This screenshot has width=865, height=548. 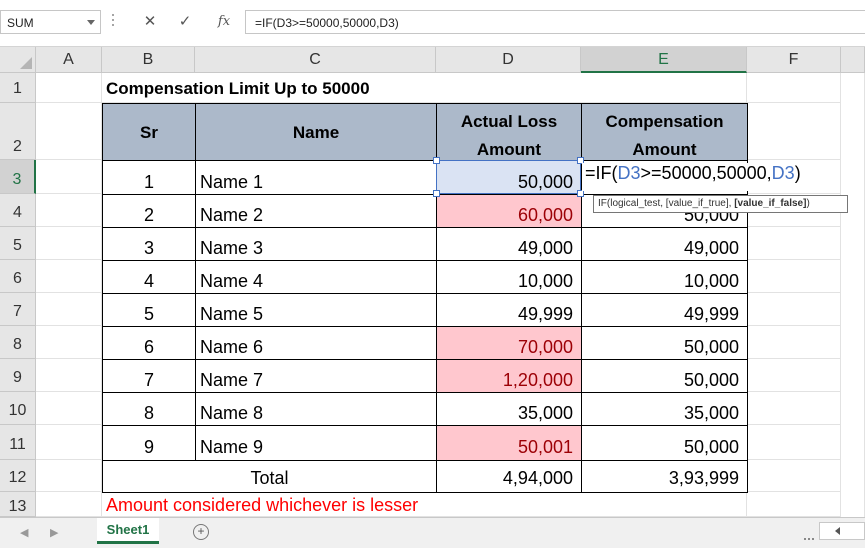 I want to click on sr-cell: 9, so click(x=149, y=443).